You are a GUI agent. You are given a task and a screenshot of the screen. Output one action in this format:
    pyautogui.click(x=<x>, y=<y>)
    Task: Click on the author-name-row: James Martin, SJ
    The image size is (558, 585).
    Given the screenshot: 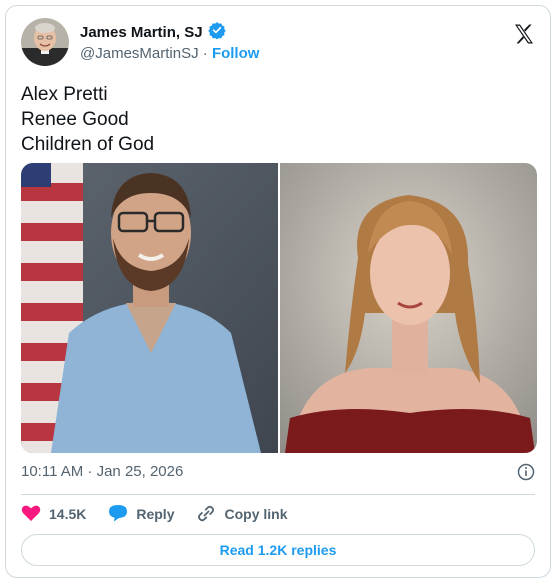 What is the action you would take?
    pyautogui.click(x=153, y=32)
    